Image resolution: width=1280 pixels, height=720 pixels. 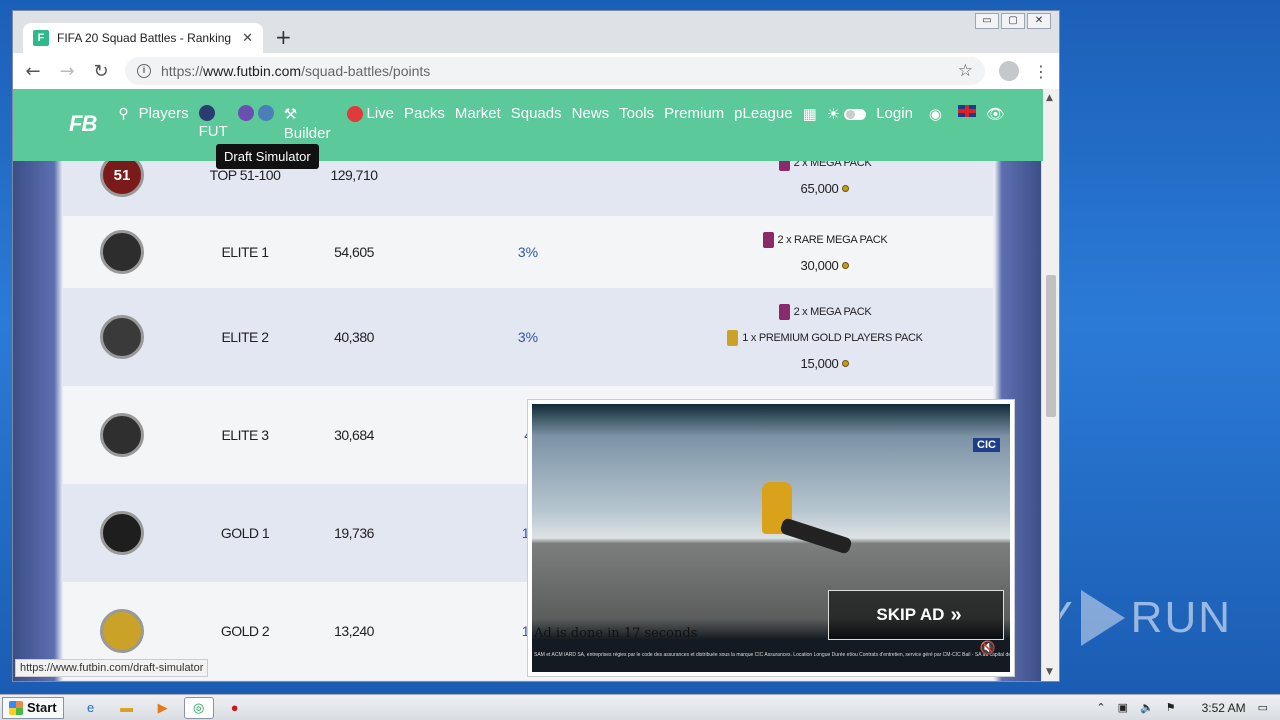 I want to click on rank-points: 129,710, so click(x=354, y=175).